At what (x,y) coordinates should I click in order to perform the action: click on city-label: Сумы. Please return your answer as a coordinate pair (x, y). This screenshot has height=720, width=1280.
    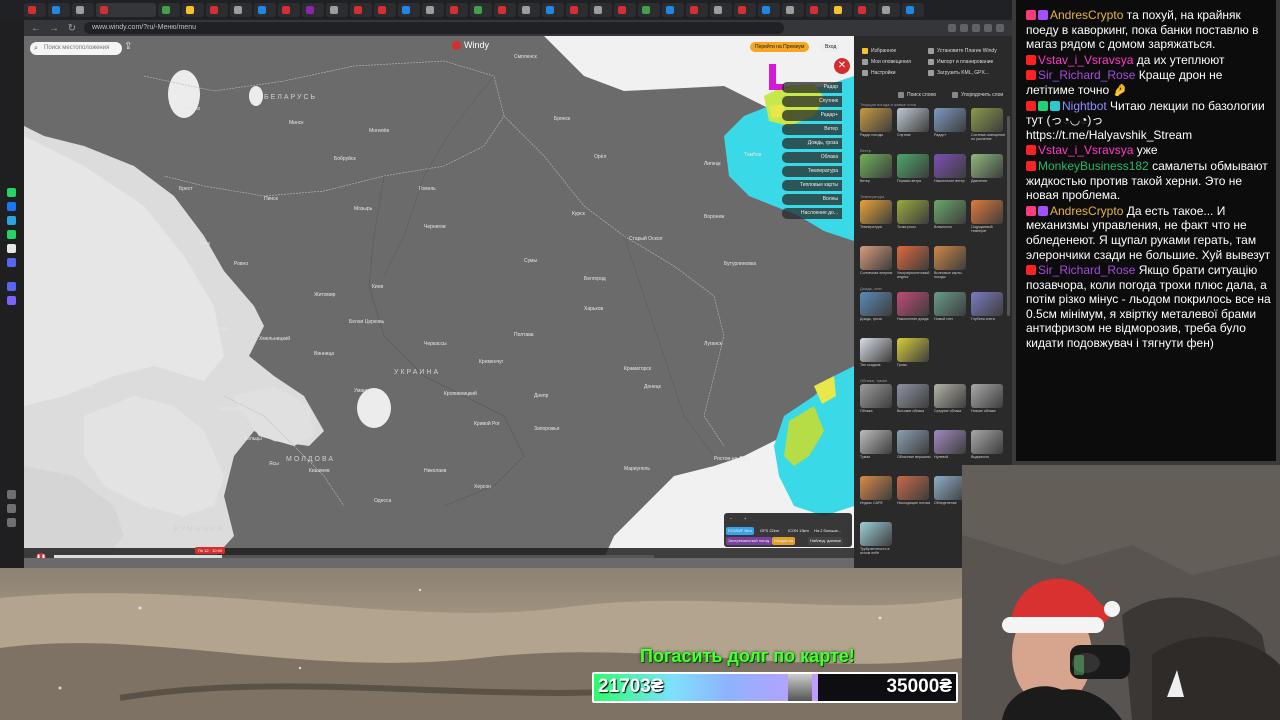
    Looking at the image, I should click on (530, 261).